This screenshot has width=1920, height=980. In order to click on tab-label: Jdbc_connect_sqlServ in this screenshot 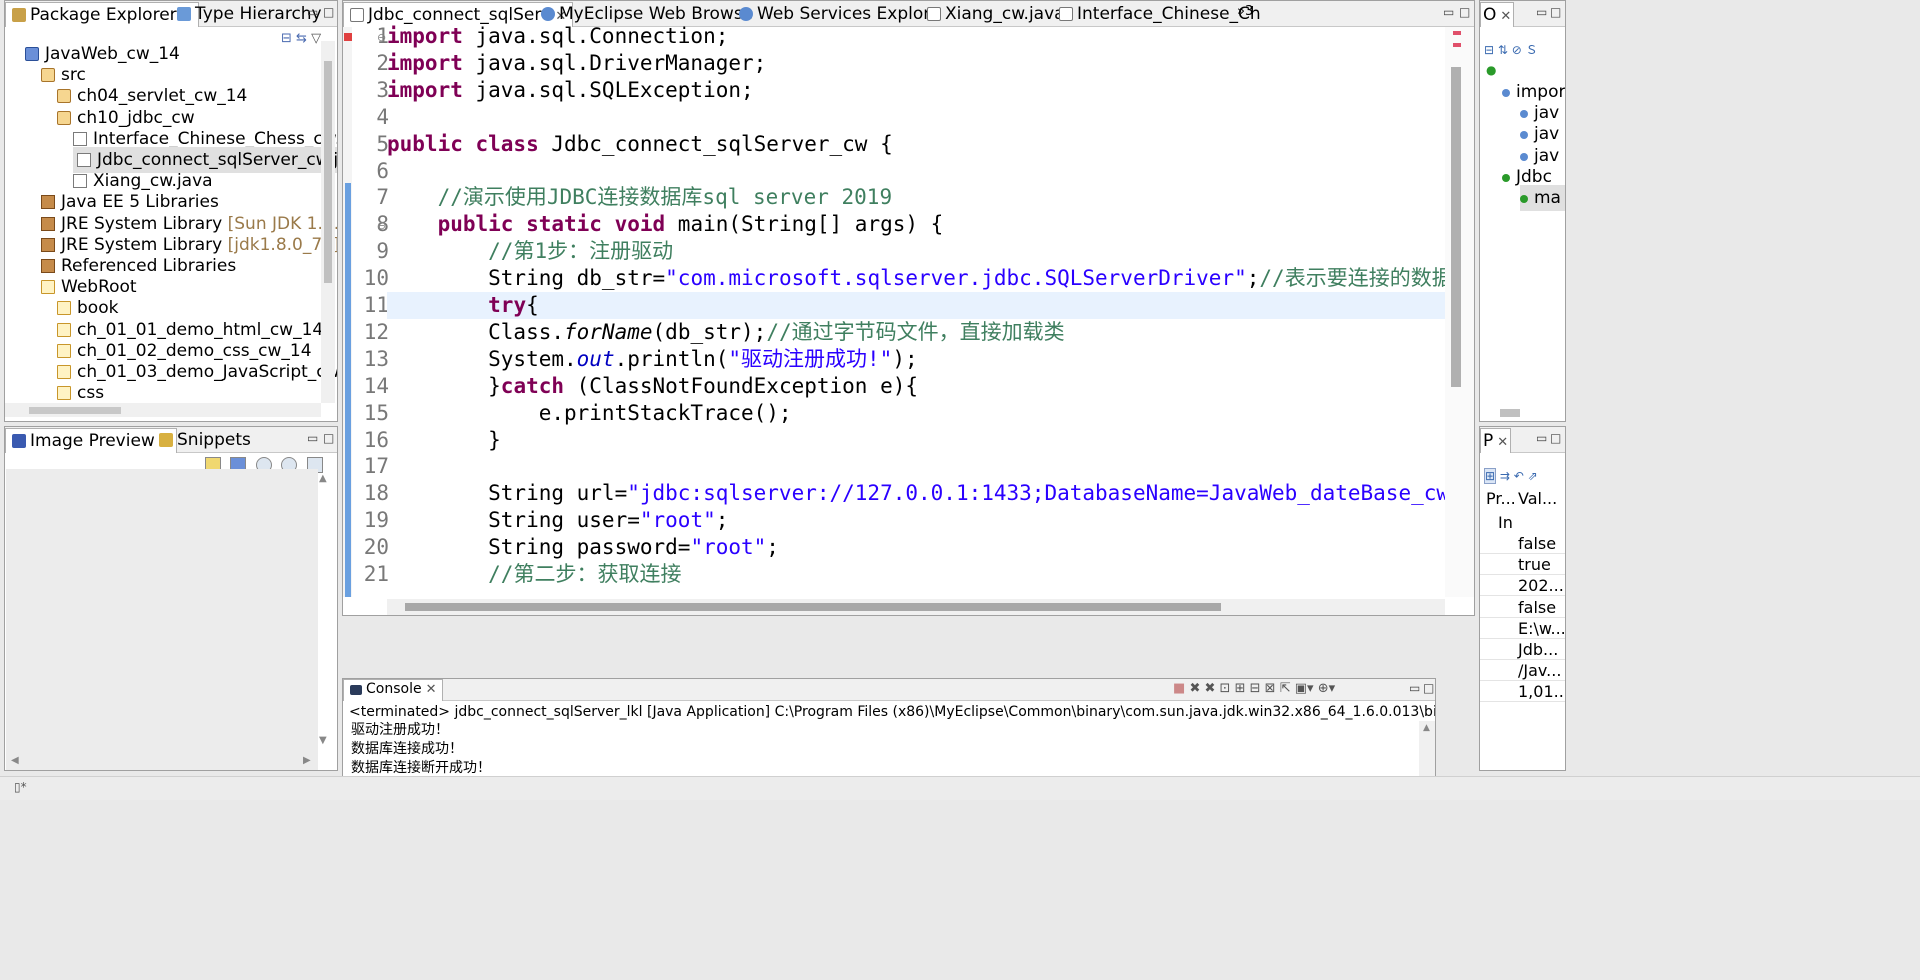, I will do `click(460, 15)`.